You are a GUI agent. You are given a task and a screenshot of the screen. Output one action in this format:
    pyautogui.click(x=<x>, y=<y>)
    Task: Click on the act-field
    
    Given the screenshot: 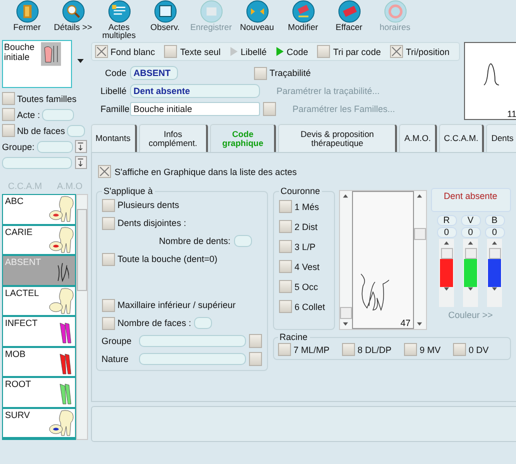 What is the action you would take?
    pyautogui.click(x=58, y=114)
    